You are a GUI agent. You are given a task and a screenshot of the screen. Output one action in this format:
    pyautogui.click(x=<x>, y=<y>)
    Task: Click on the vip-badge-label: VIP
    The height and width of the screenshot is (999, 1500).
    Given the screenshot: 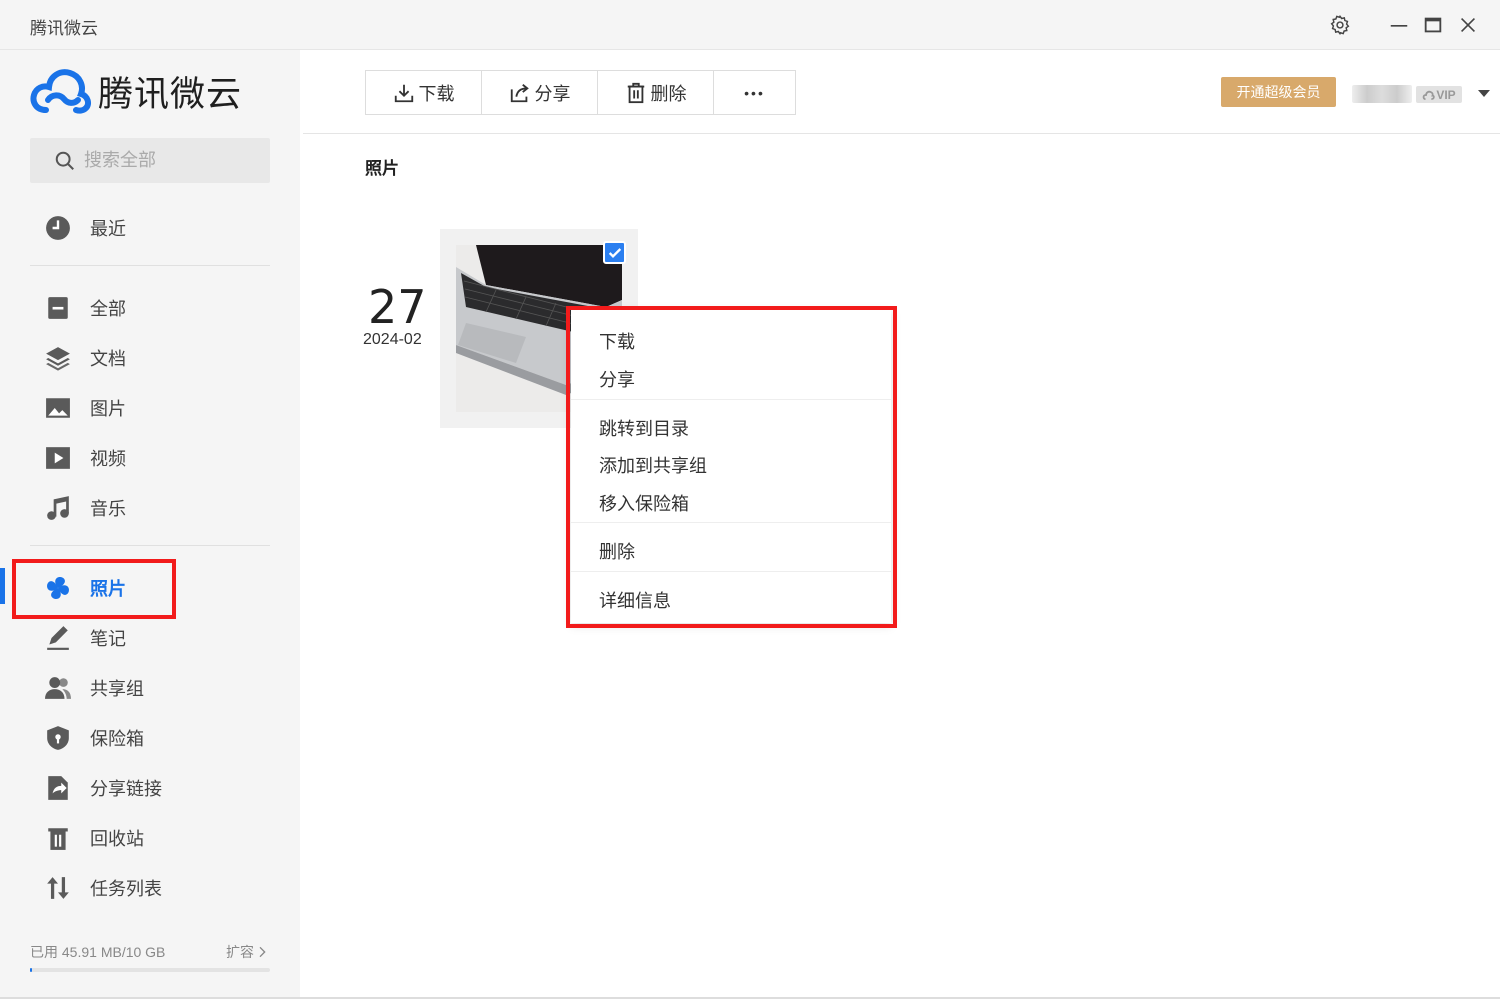 What is the action you would take?
    pyautogui.click(x=1446, y=94)
    